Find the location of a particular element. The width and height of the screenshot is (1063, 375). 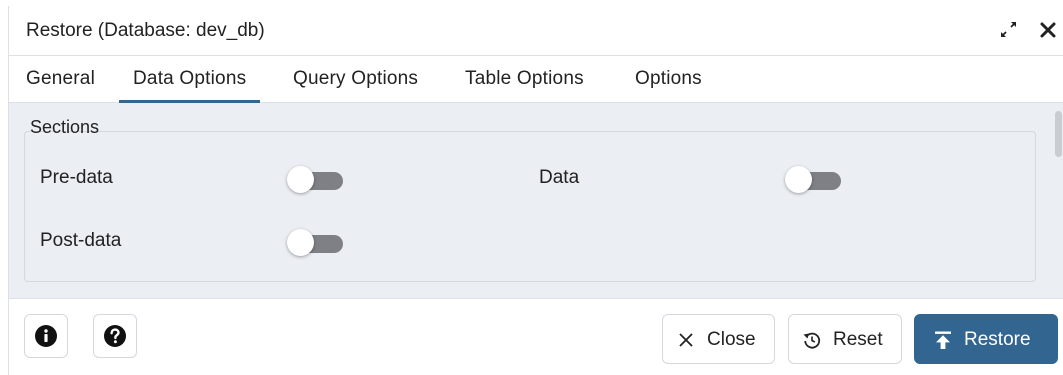

dialog-title: Restore (Database: dev_db) is located at coordinates (145, 30).